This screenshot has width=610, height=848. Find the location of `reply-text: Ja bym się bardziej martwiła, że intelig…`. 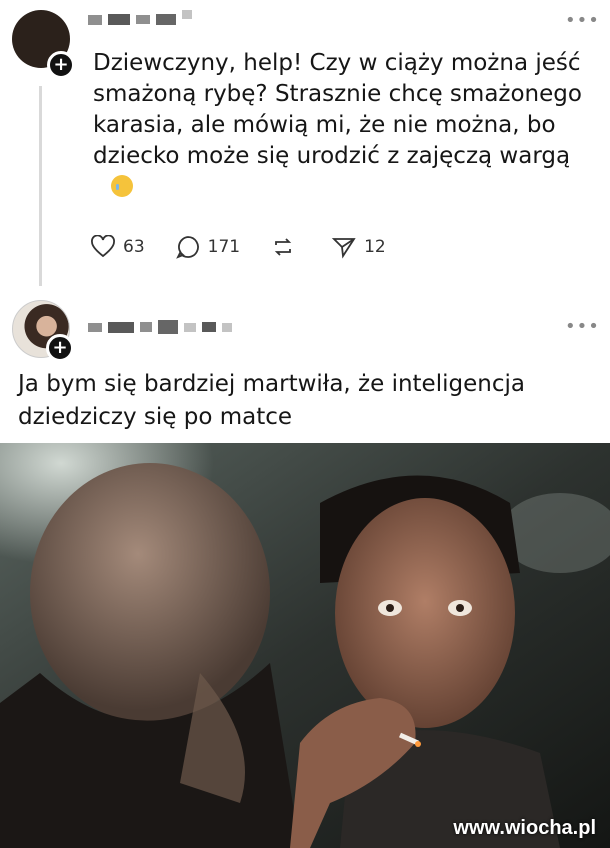

reply-text: Ja bym się bardziej martwiła, że intelig… is located at coordinates (271, 400).